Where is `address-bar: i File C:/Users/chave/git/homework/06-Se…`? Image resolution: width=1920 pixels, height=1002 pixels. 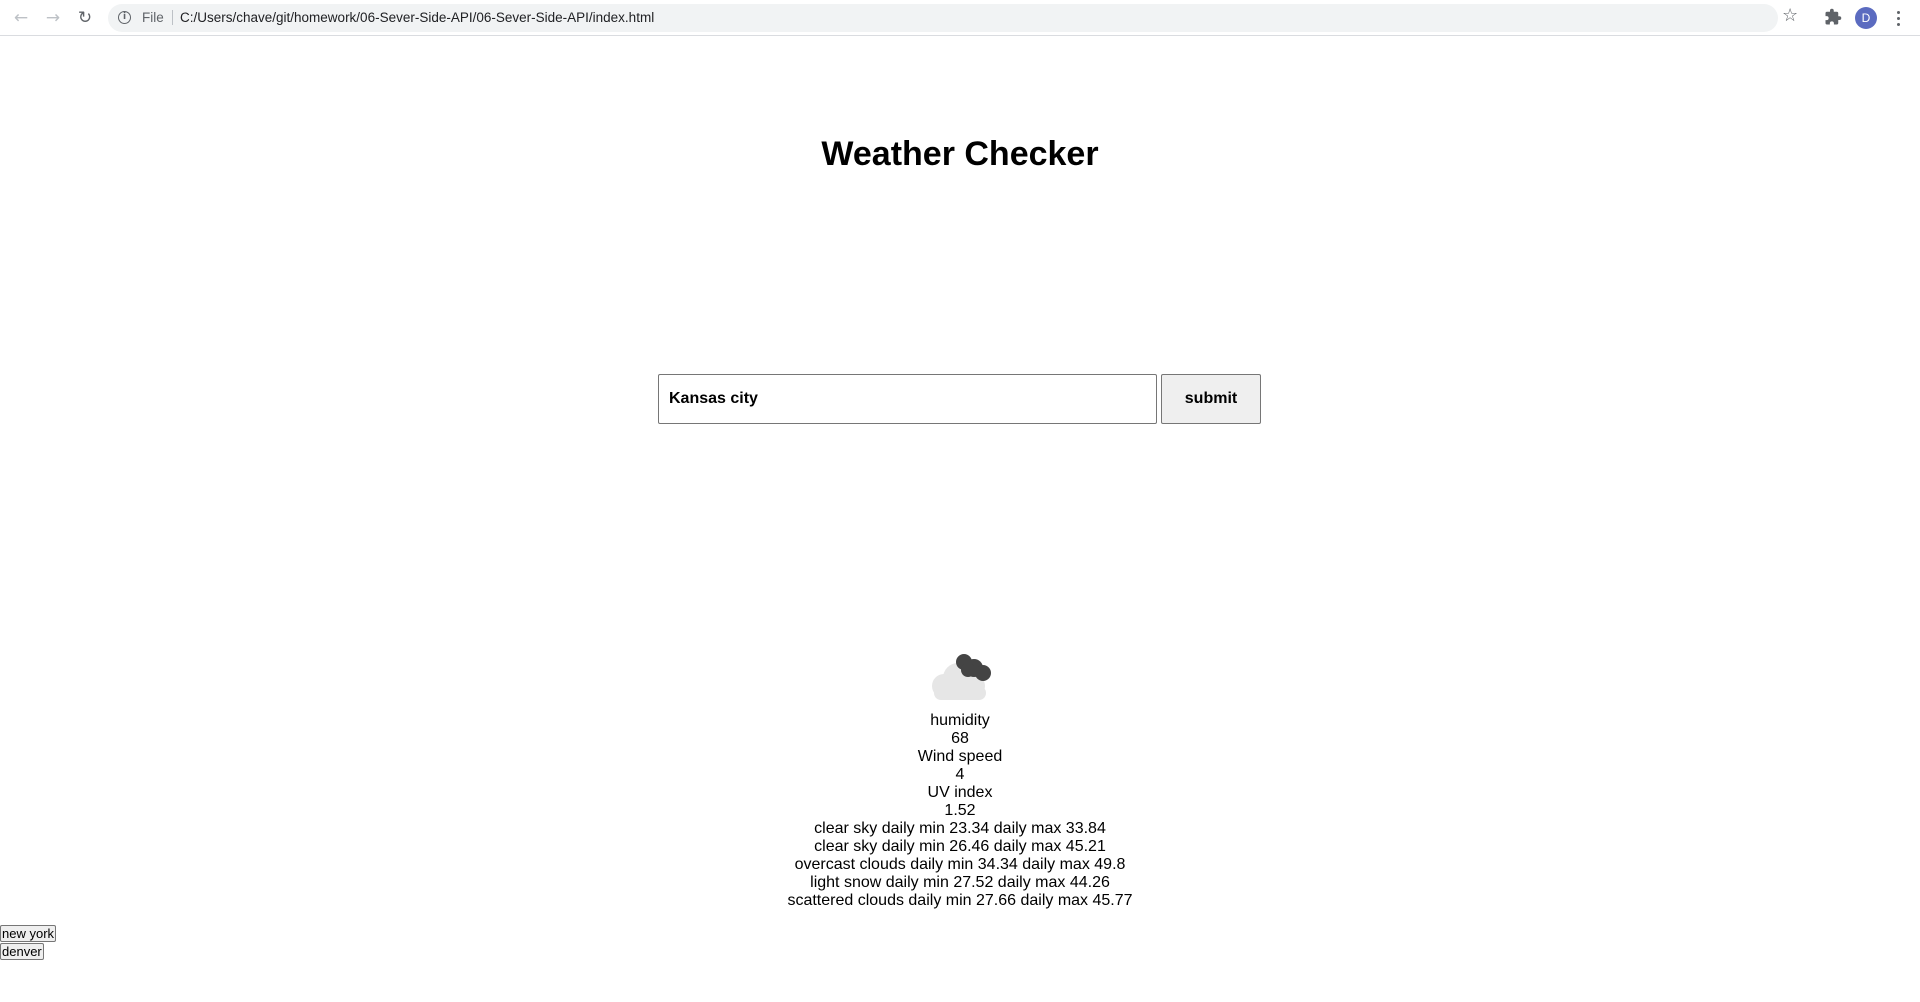
address-bar: i File C:/Users/chave/git/homework/06-Se… is located at coordinates (943, 18).